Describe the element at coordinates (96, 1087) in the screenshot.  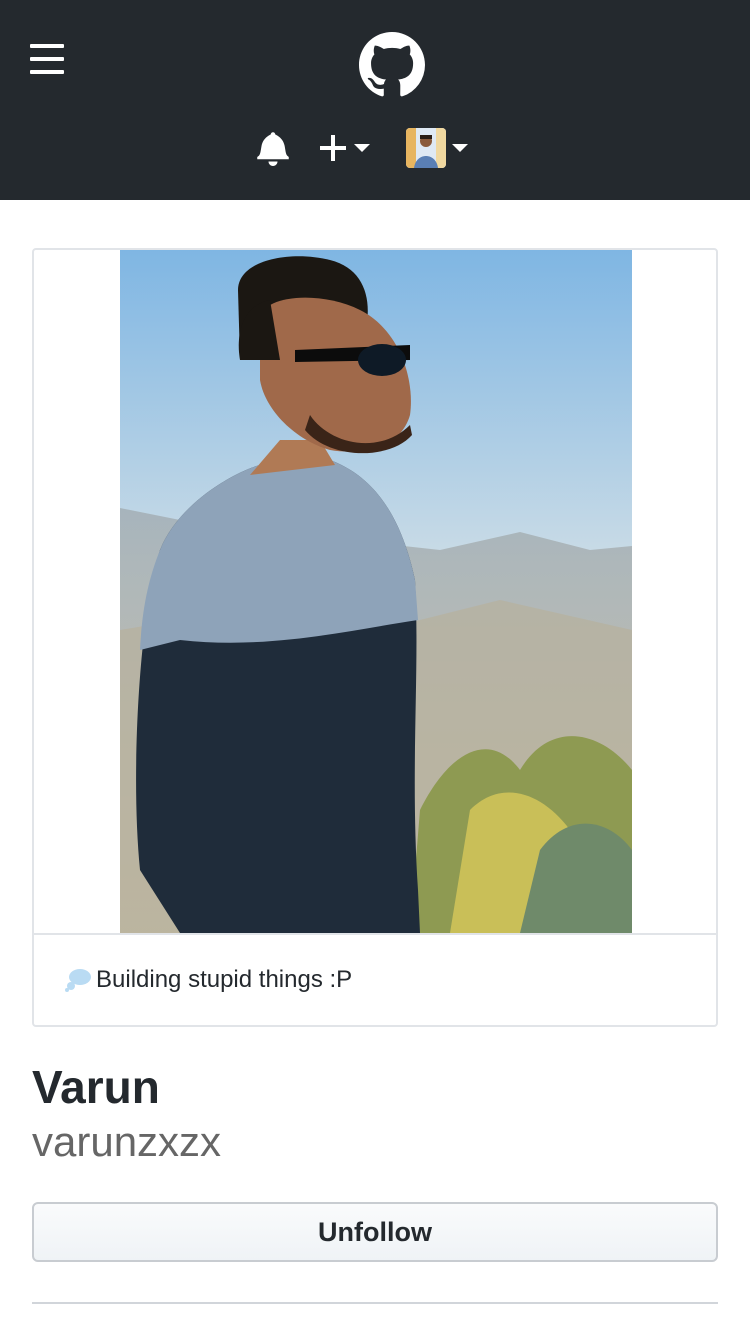
I see `profile-full-name: Varun` at that location.